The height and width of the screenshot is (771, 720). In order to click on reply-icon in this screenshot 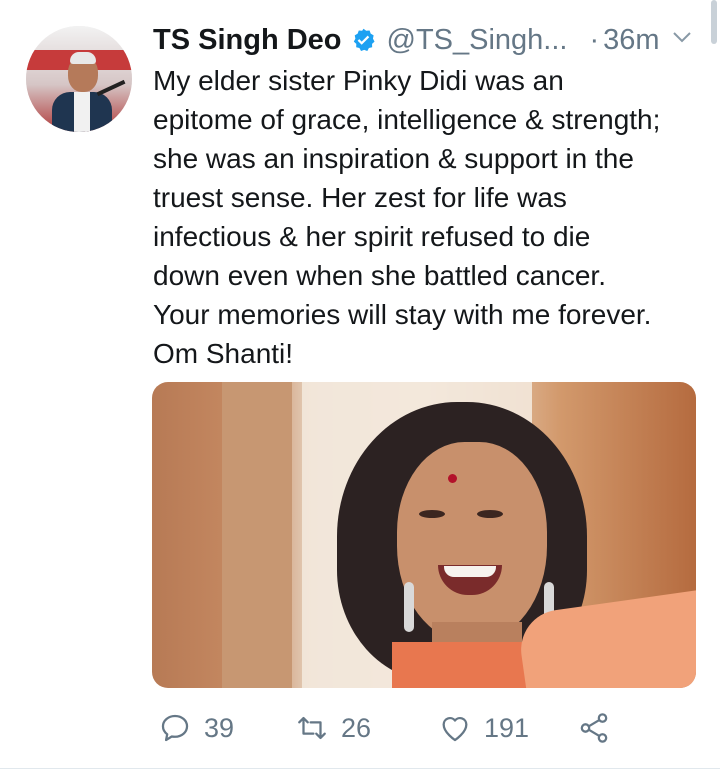, I will do `click(175, 728)`.